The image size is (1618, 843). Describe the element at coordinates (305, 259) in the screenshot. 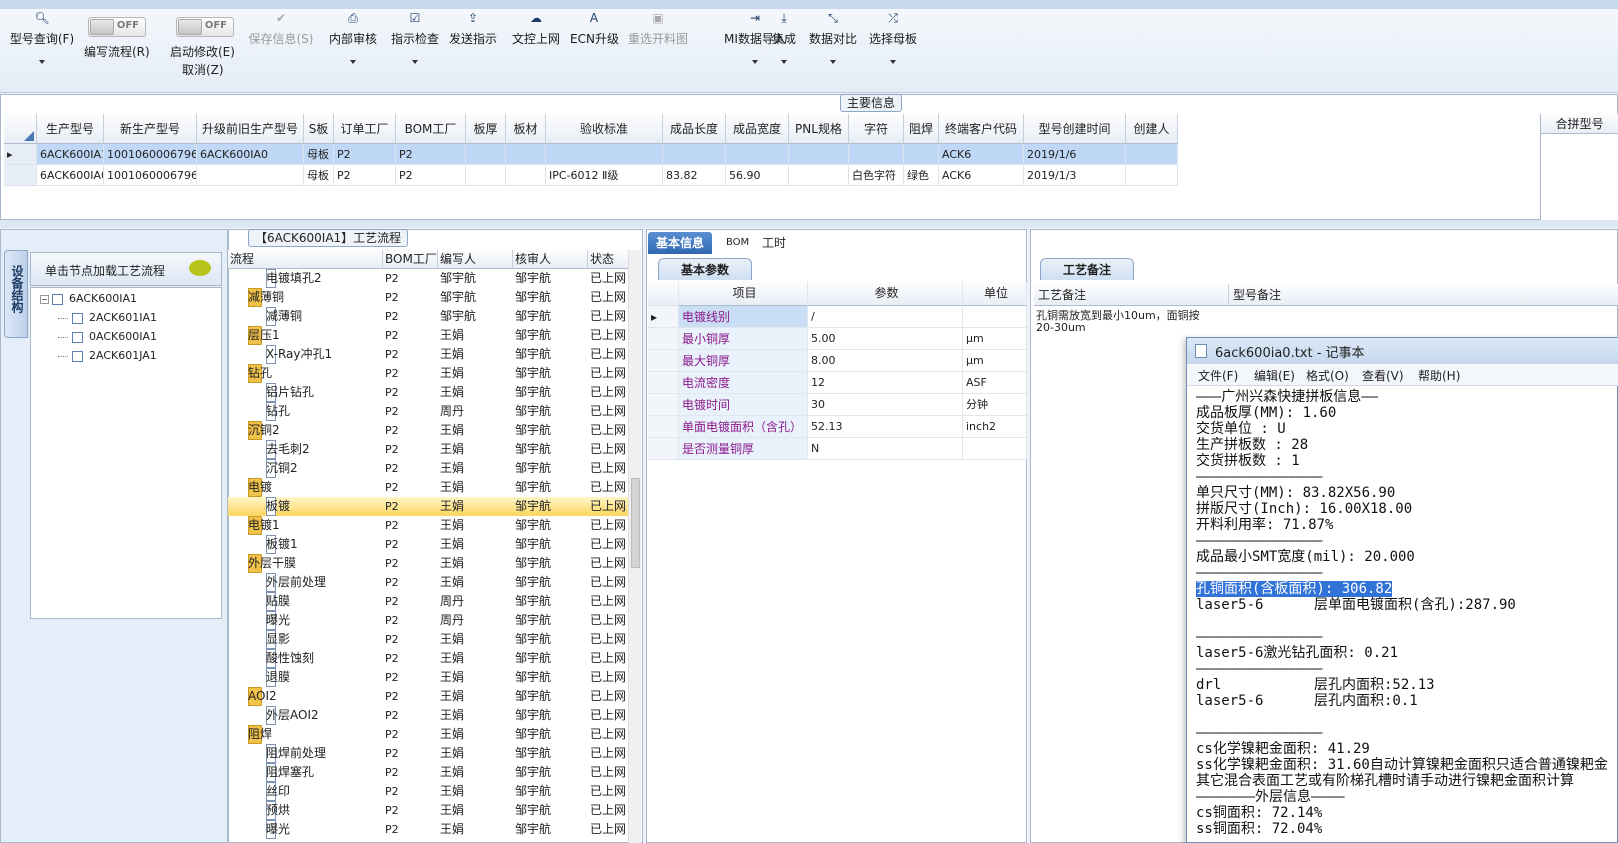

I see `process-column-header: 流程` at that location.